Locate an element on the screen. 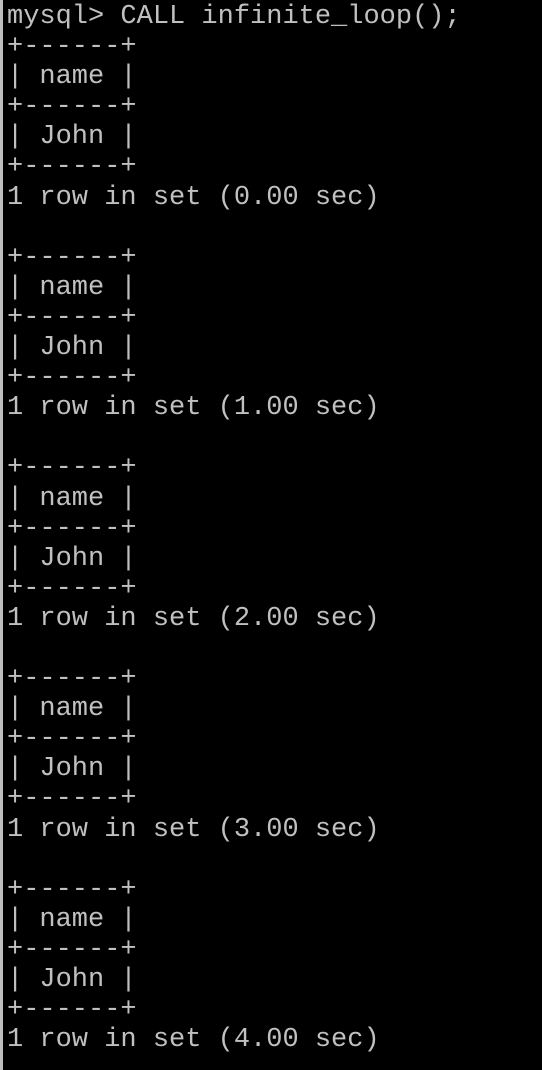 This screenshot has width=542, height=1070. result-footer: 1 row in set (0.00 sec) is located at coordinates (193, 197).